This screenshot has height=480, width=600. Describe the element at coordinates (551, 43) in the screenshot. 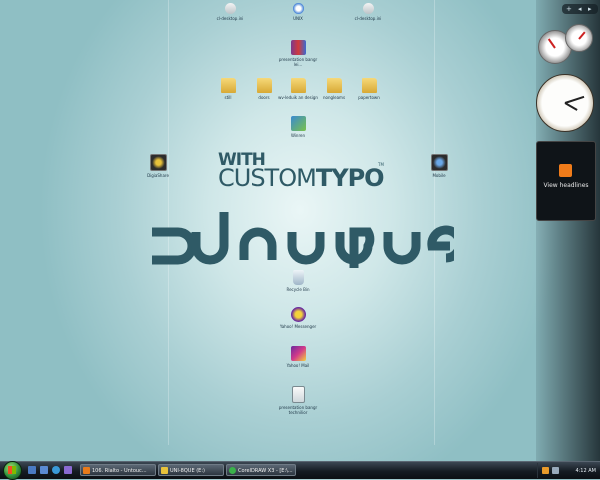

I see `cpu-meter-needle` at that location.